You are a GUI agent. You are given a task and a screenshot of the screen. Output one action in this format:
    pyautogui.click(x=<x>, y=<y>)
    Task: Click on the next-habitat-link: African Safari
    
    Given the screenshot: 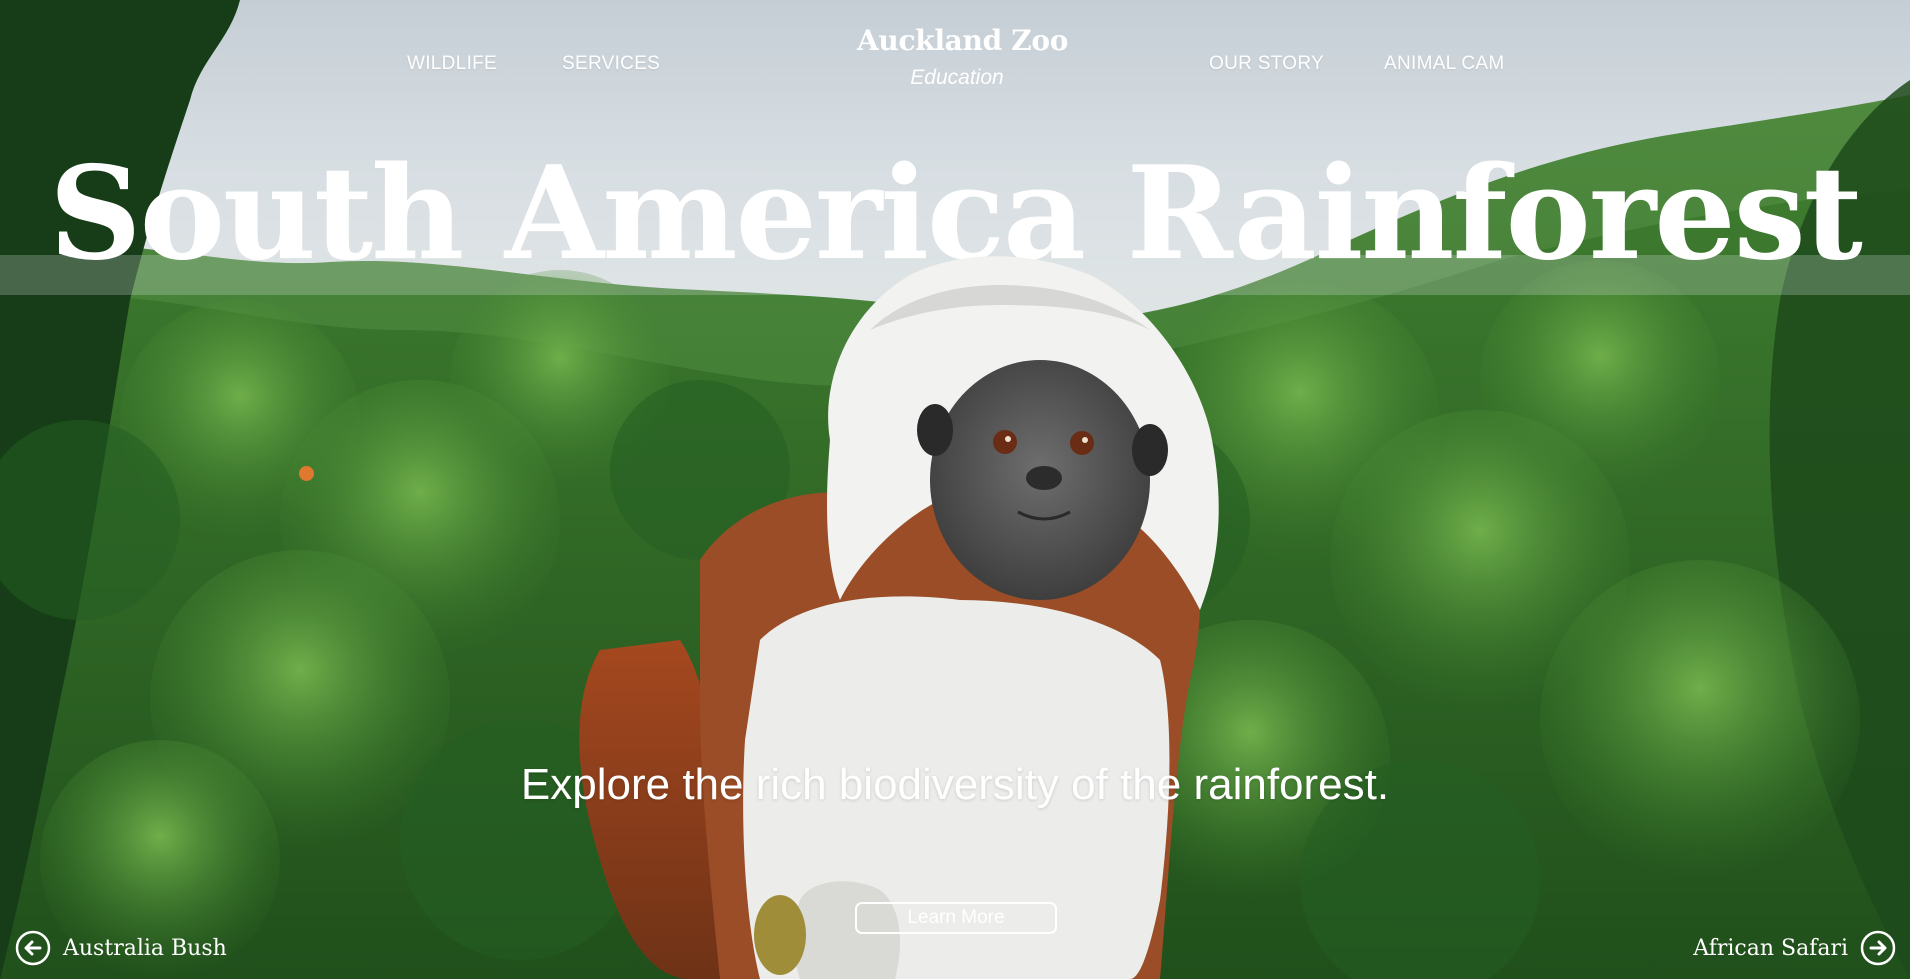 What is the action you would take?
    pyautogui.click(x=1794, y=948)
    